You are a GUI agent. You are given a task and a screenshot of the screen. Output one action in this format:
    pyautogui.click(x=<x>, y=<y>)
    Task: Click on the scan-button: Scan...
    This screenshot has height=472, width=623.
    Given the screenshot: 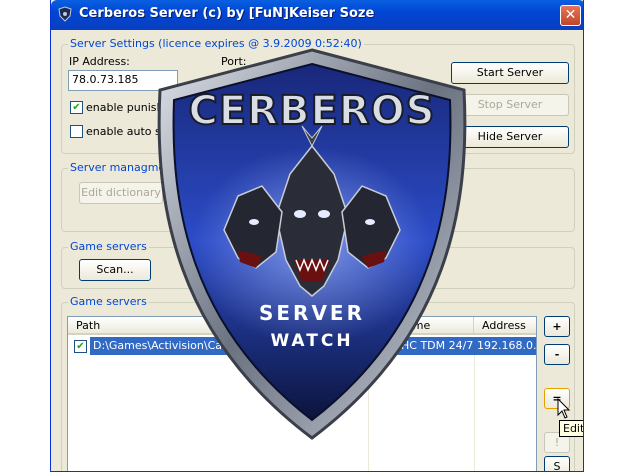 What is the action you would take?
    pyautogui.click(x=115, y=270)
    